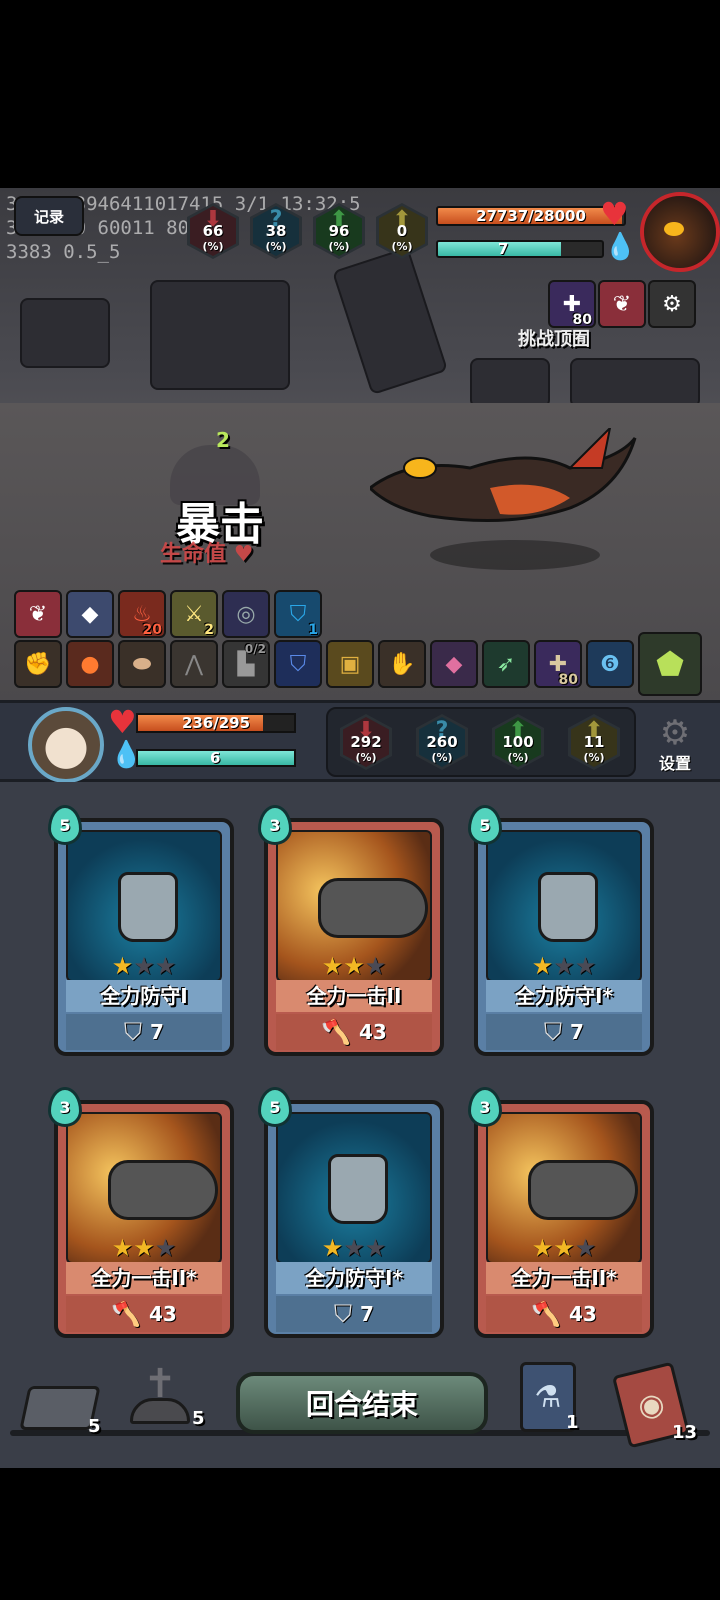  What do you see at coordinates (246, 614) in the screenshot?
I see `coin-icon: ◎` at bounding box center [246, 614].